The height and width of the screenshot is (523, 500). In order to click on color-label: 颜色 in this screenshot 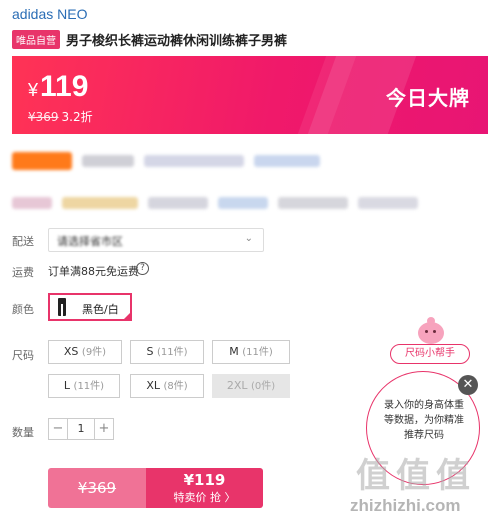, I will do `click(23, 309)`.